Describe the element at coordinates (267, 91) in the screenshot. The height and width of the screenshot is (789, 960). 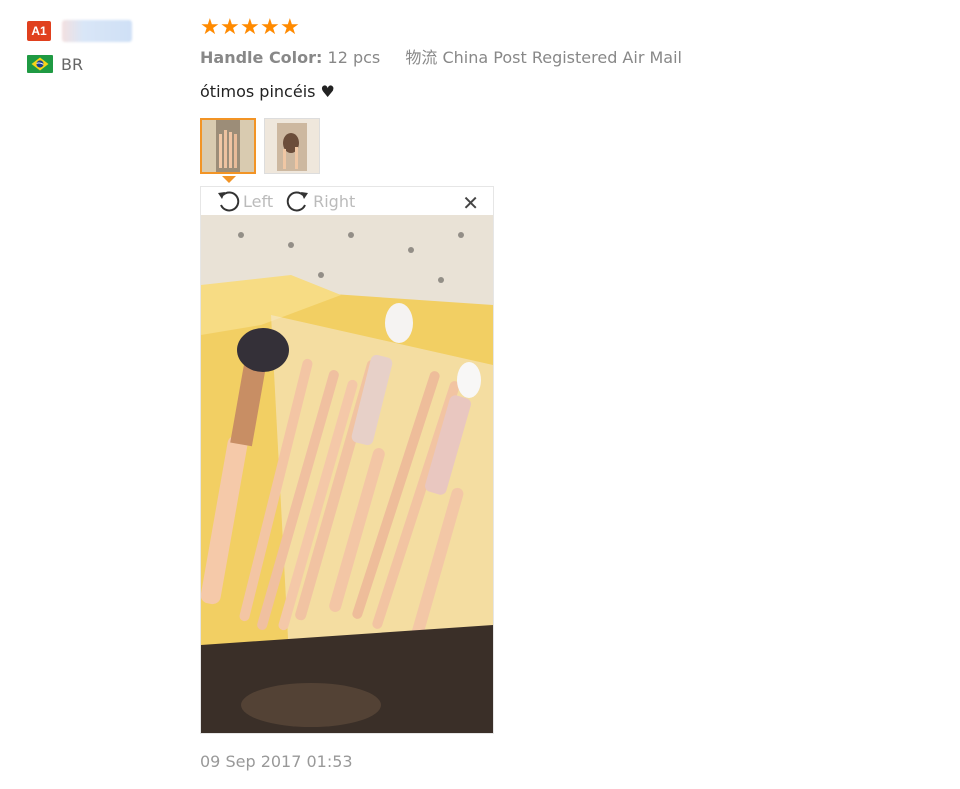
I see `review-comment: ótimos pincéis ♥` at that location.